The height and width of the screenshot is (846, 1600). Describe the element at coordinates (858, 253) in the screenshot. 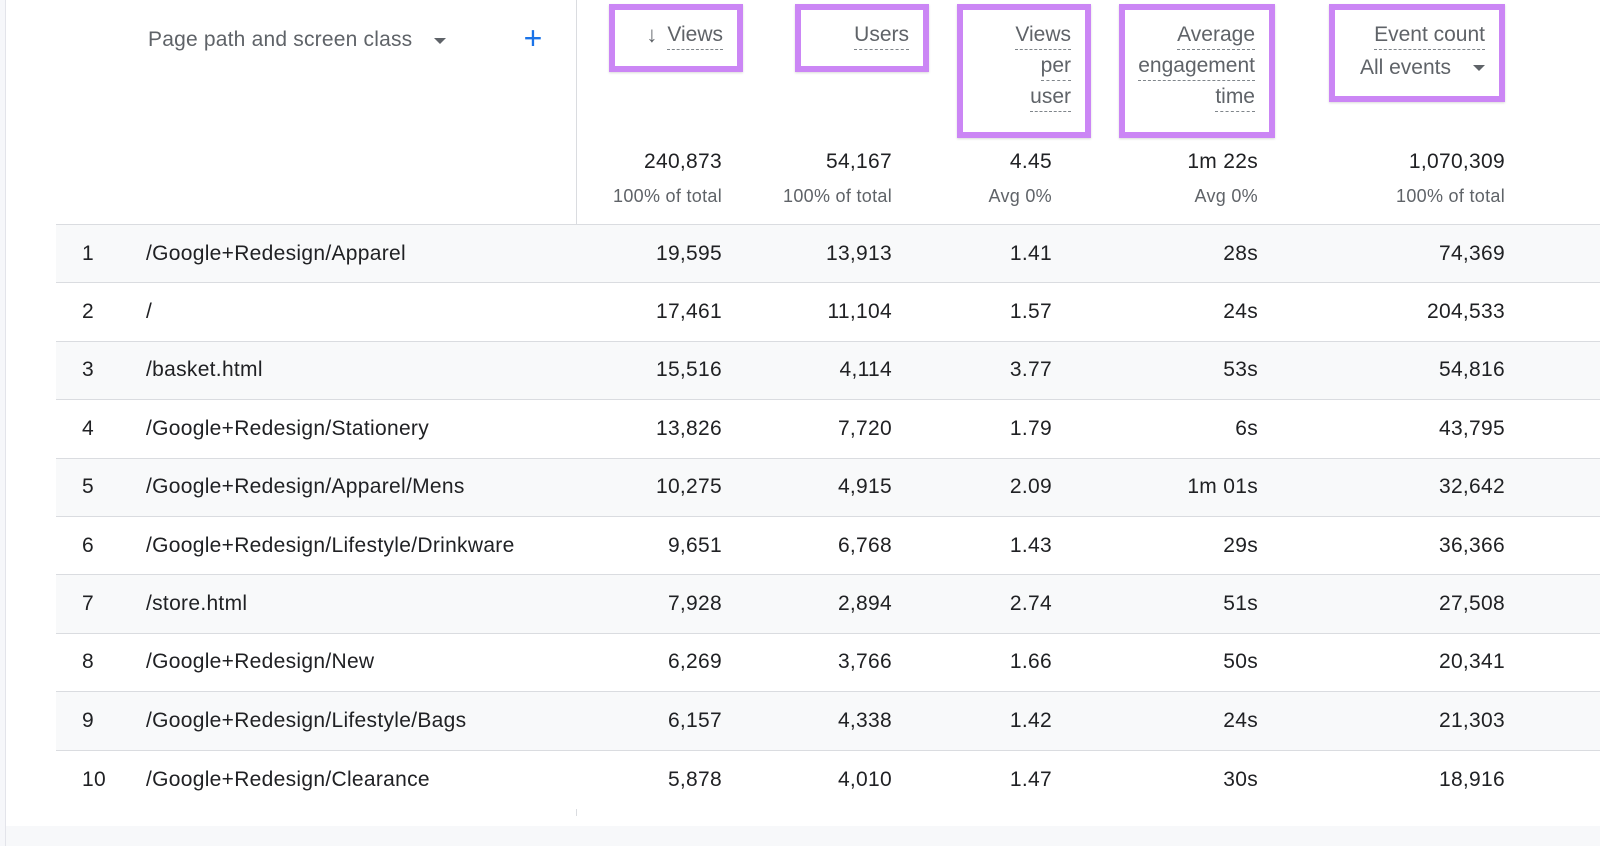

I see `users-value: 13,913` at that location.